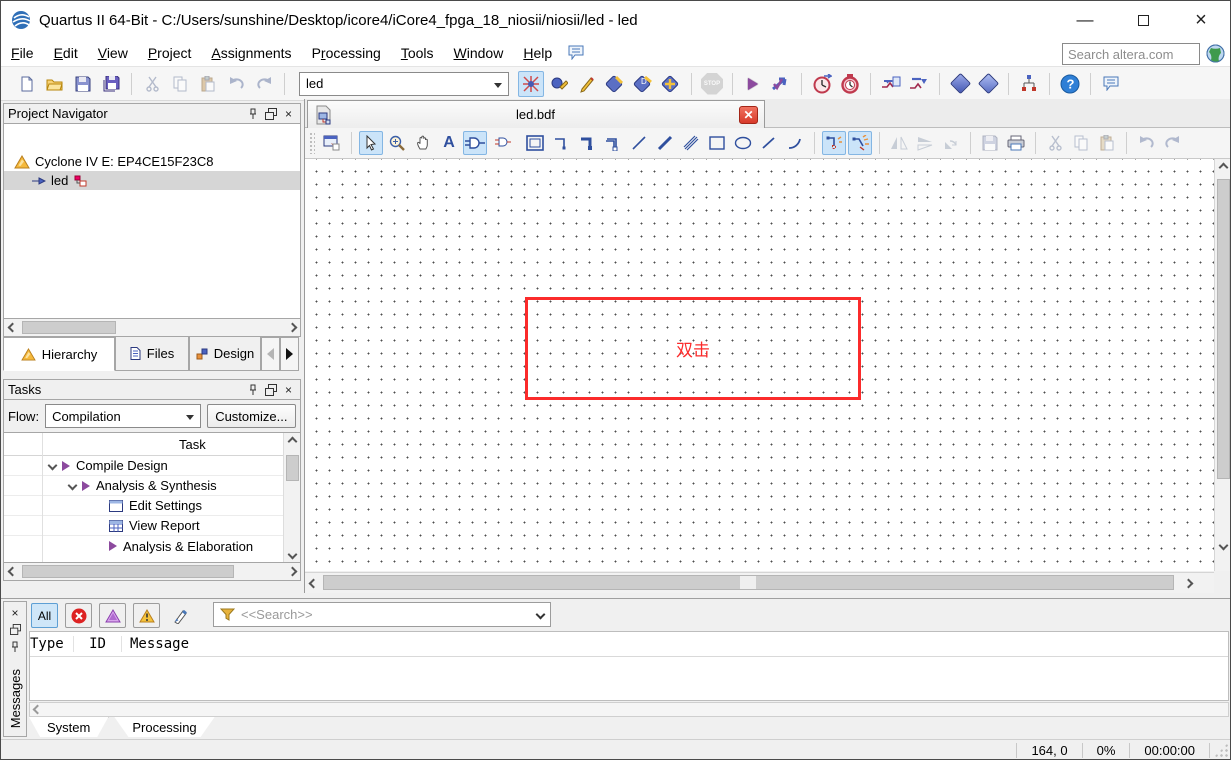  Describe the element at coordinates (919, 84) in the screenshot. I see `rtl-viewer-icon` at that location.